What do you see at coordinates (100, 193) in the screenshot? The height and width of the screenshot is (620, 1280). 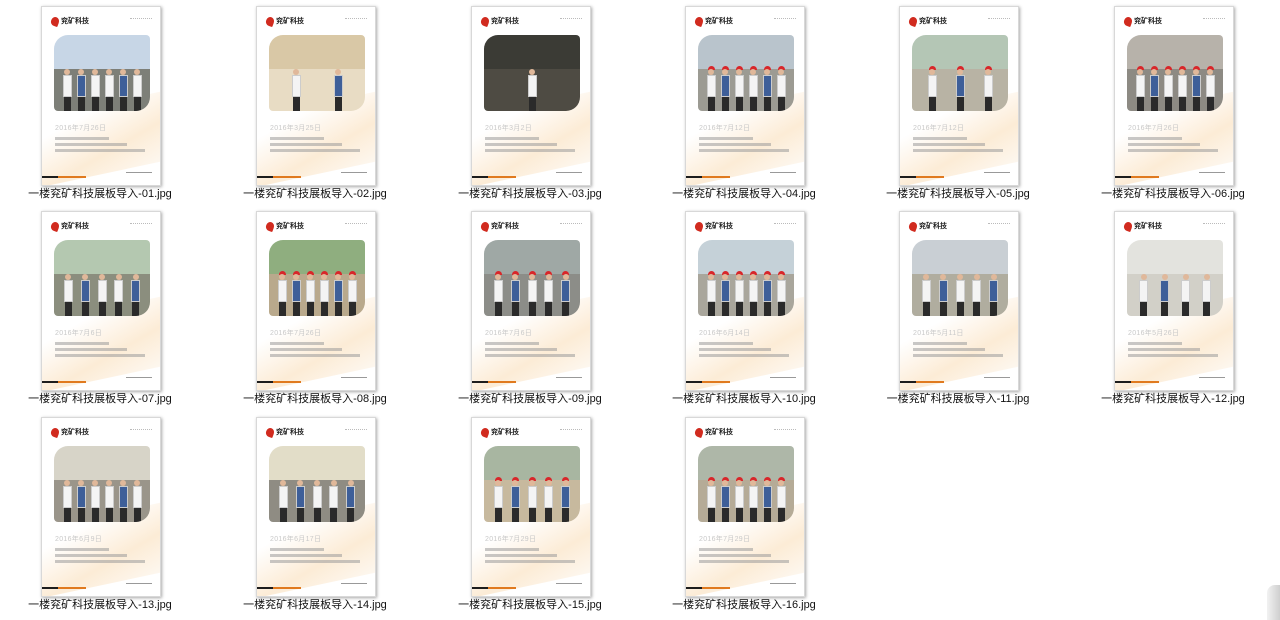 I see `file-name-label: 一楼兖矿科技展板导入-01.jpg` at bounding box center [100, 193].